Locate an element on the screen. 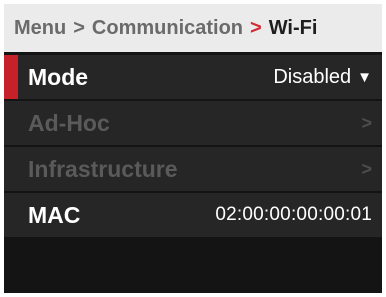  mac-address-value: 02:00:00:00:00:01 is located at coordinates (293, 214).